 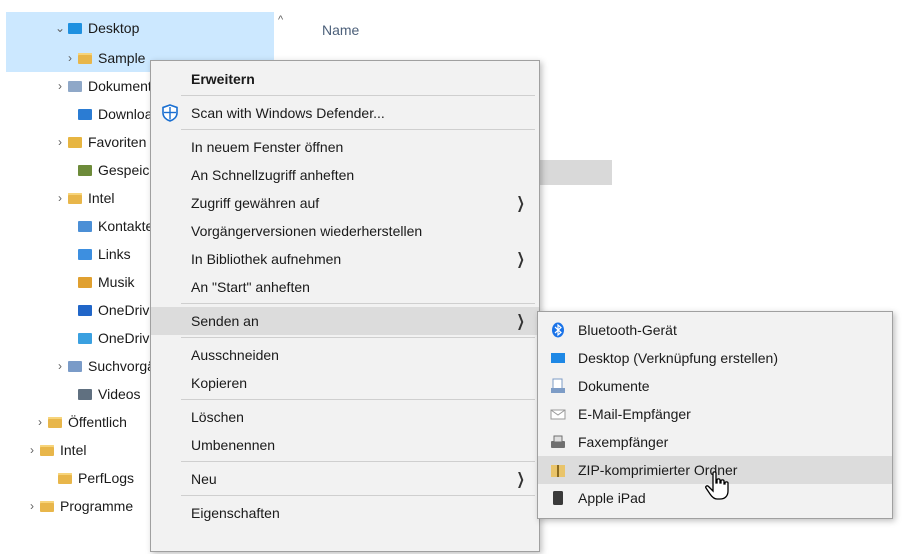 I want to click on nav-item-label: Intel, so click(x=101, y=198).